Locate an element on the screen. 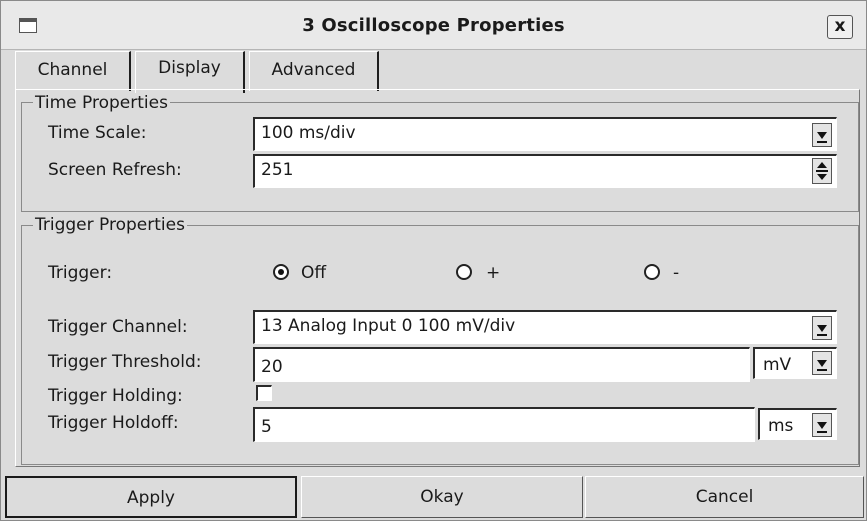 The height and width of the screenshot is (521, 867). screen-refresh-stepper-icon is located at coordinates (822, 171).